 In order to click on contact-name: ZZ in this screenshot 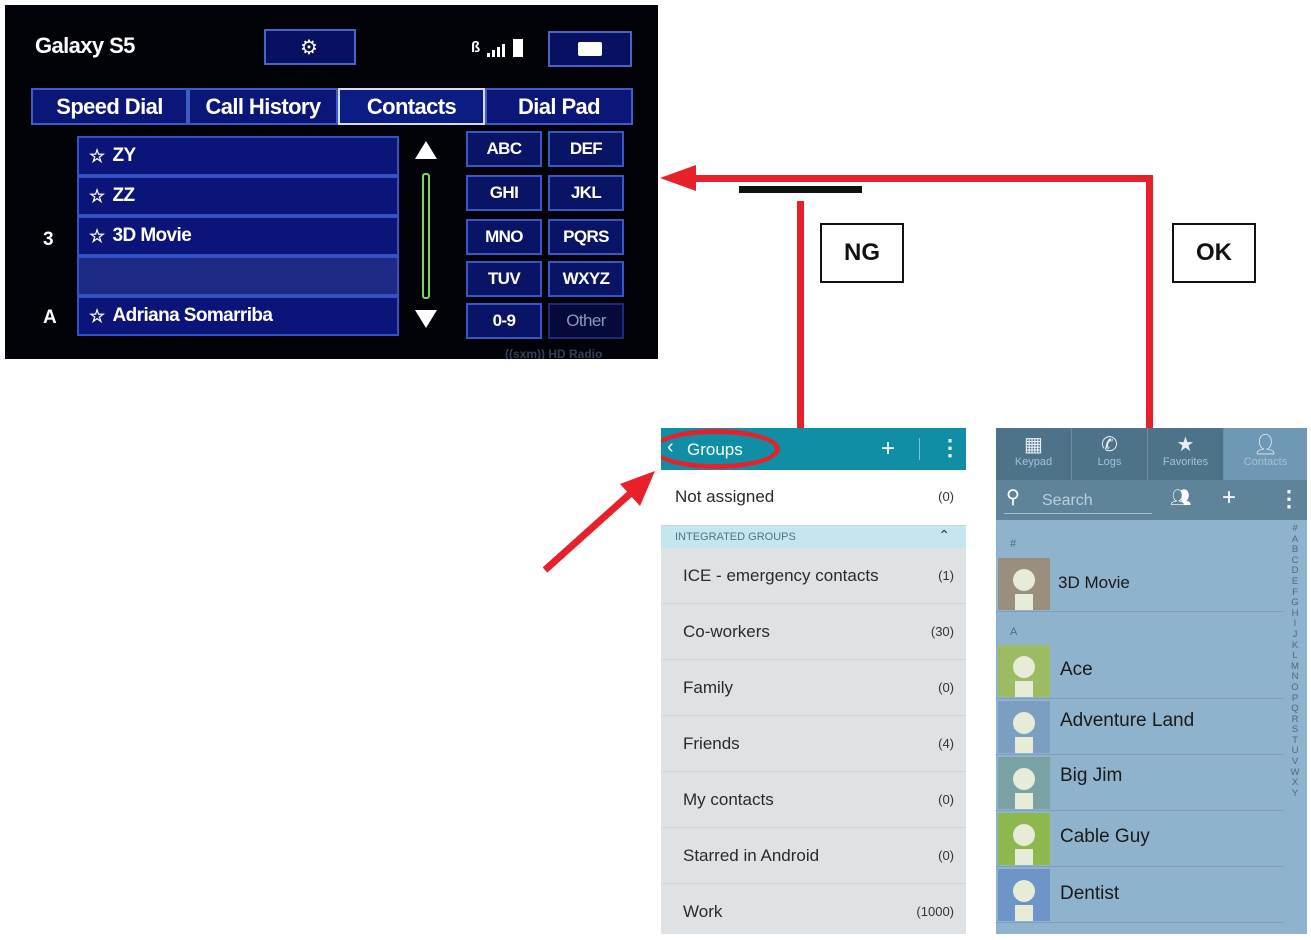, I will do `click(124, 195)`.